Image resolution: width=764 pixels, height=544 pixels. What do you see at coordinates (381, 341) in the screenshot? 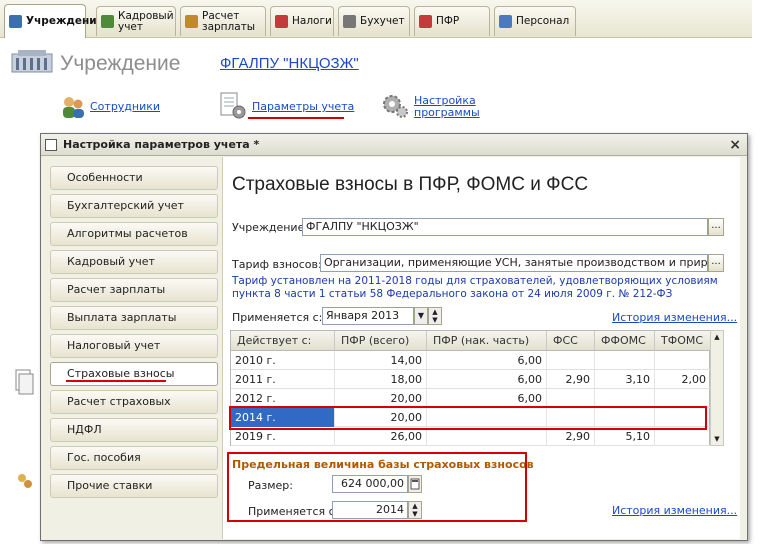
I see `th-pfr-total: ПФР (всего)` at bounding box center [381, 341].